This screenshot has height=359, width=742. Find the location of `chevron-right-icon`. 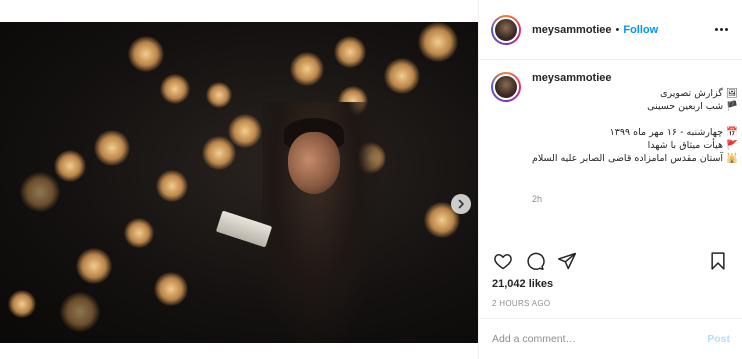

chevron-right-icon is located at coordinates (461, 204).